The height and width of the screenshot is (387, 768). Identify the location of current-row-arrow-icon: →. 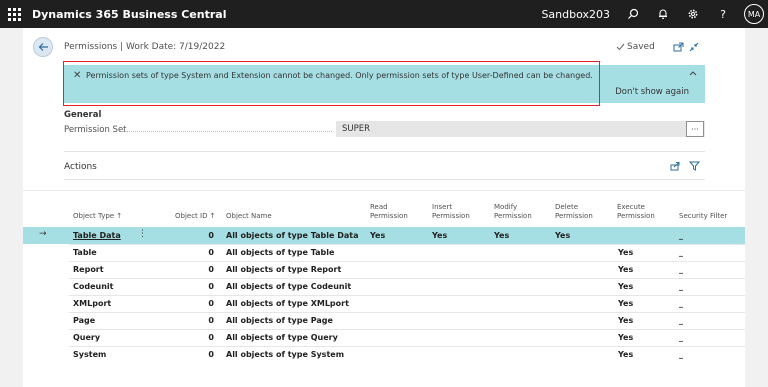
(43, 234).